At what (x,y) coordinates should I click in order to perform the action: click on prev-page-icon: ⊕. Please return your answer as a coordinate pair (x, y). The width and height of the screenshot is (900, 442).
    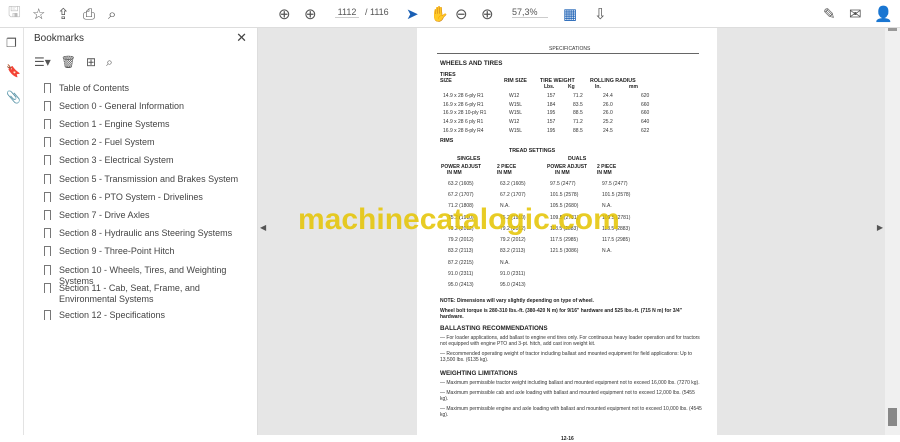
    Looking at the image, I should click on (284, 14).